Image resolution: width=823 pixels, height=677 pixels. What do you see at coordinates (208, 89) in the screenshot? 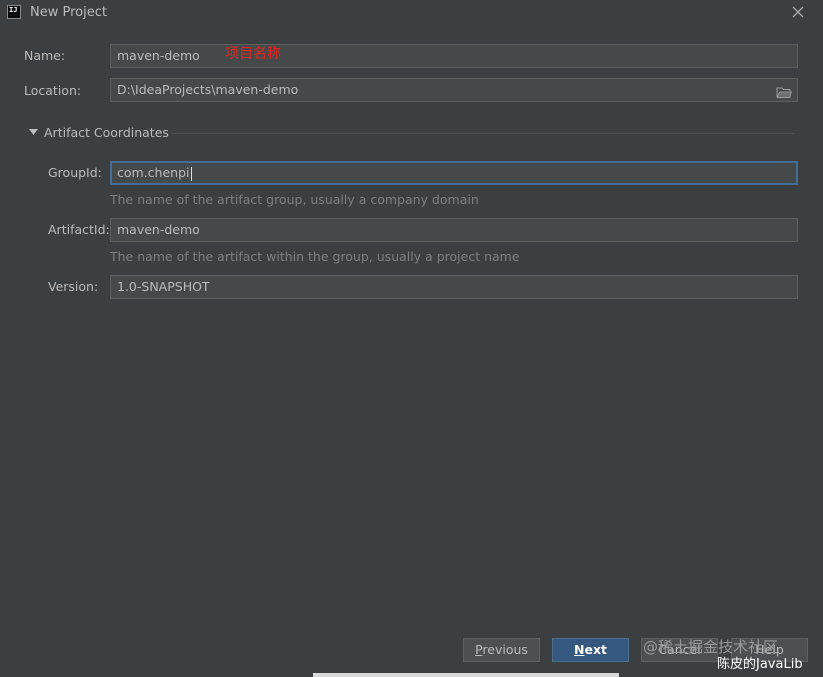
I see `location-value: D:\IdeaProjects\maven-demo` at bounding box center [208, 89].